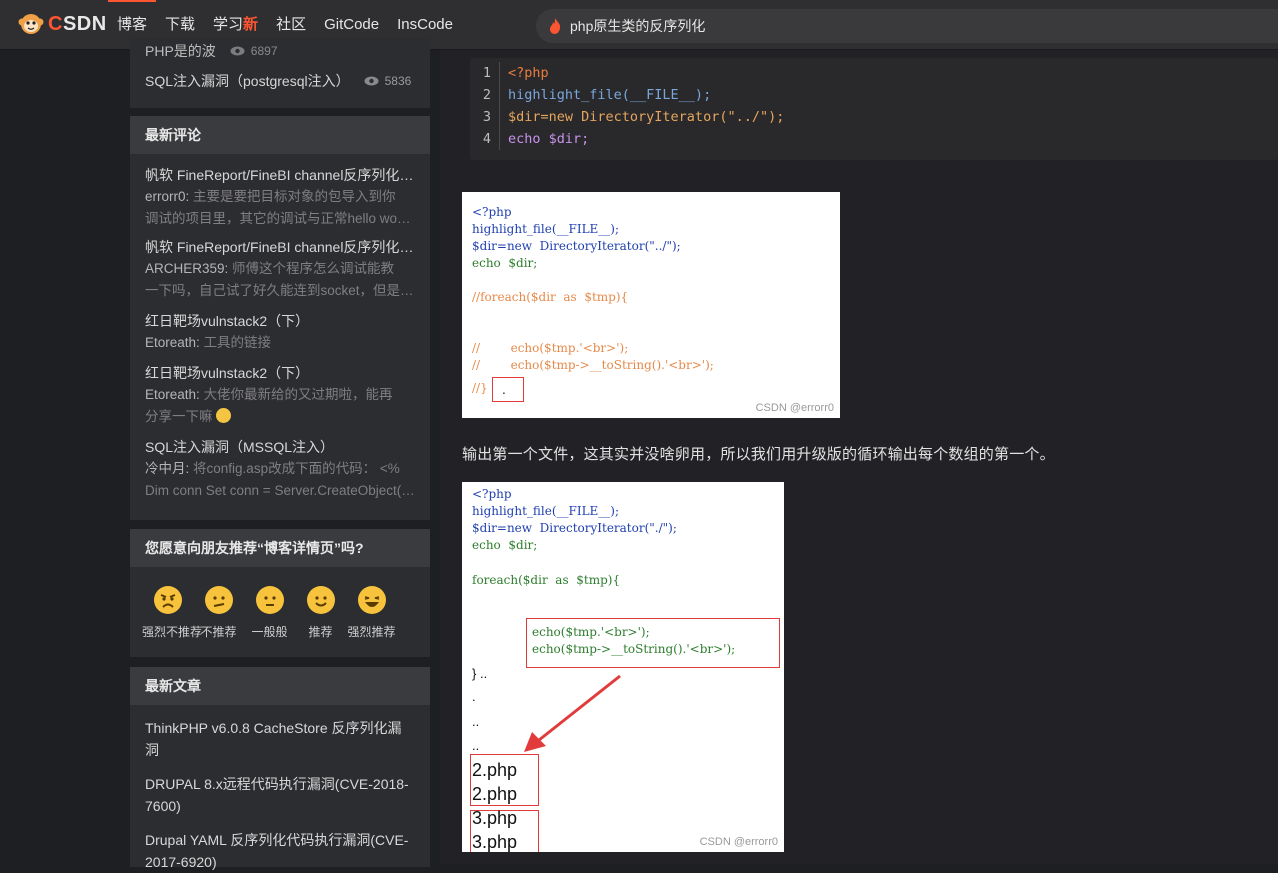 The width and height of the screenshot is (1278, 873). Describe the element at coordinates (172, 632) in the screenshot. I see `option-label: 强烈不推荐` at that location.